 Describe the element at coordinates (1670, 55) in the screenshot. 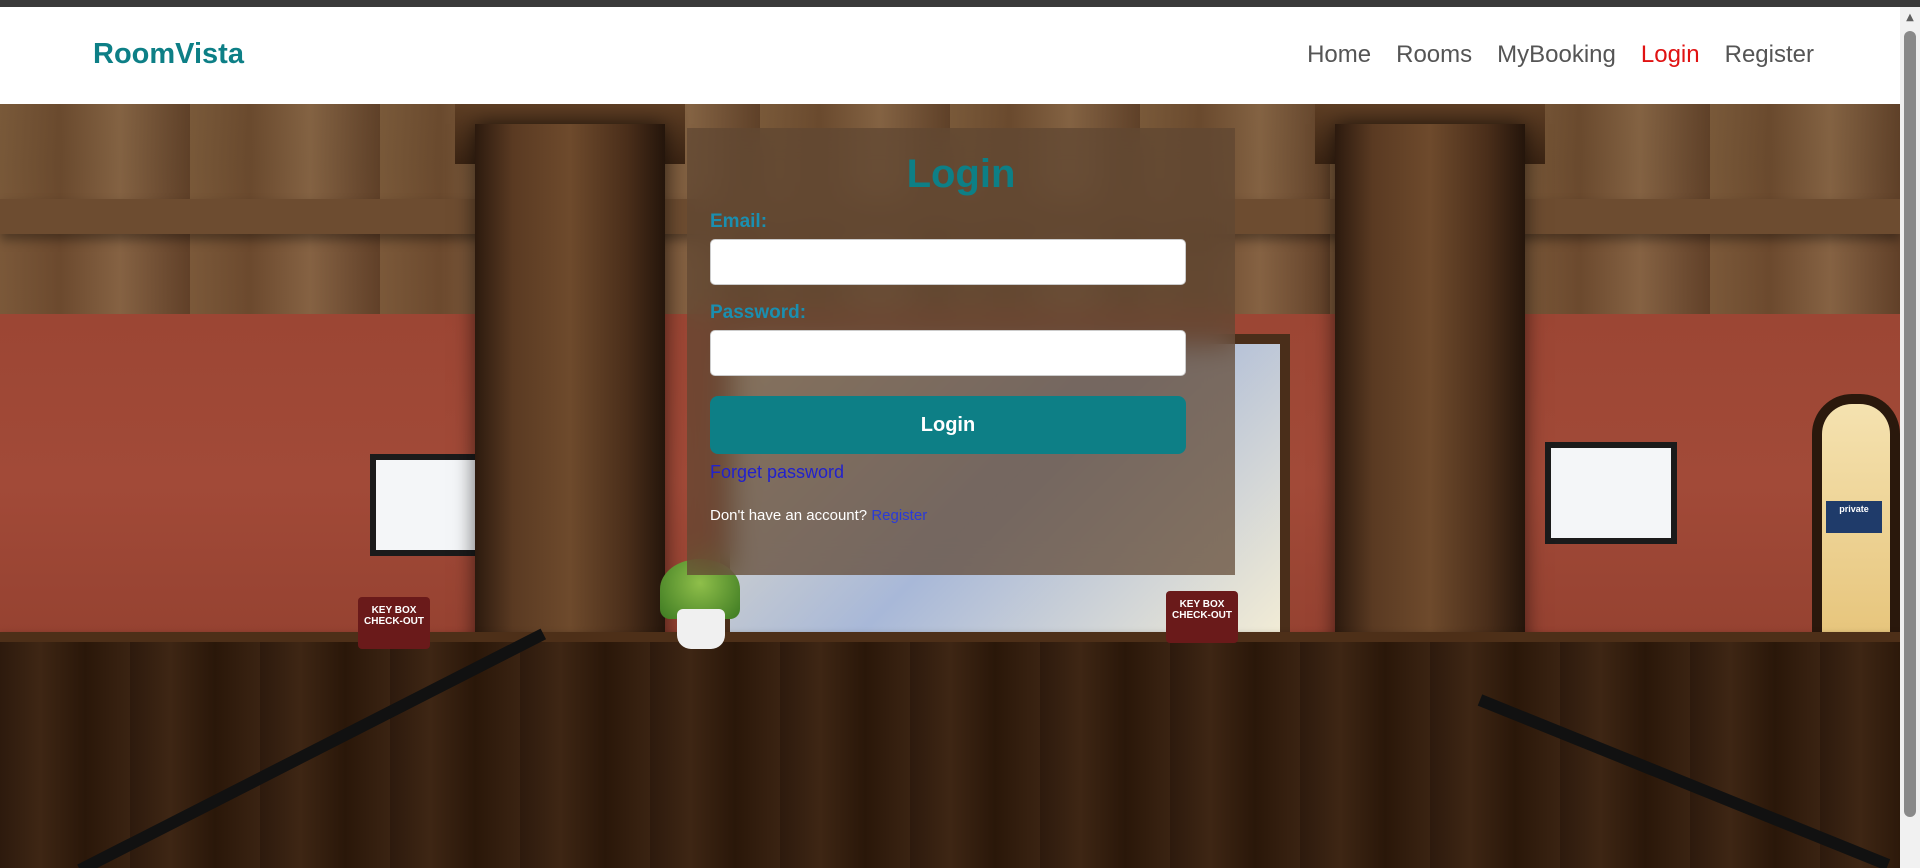

I see `nav-link-login: Login` at that location.